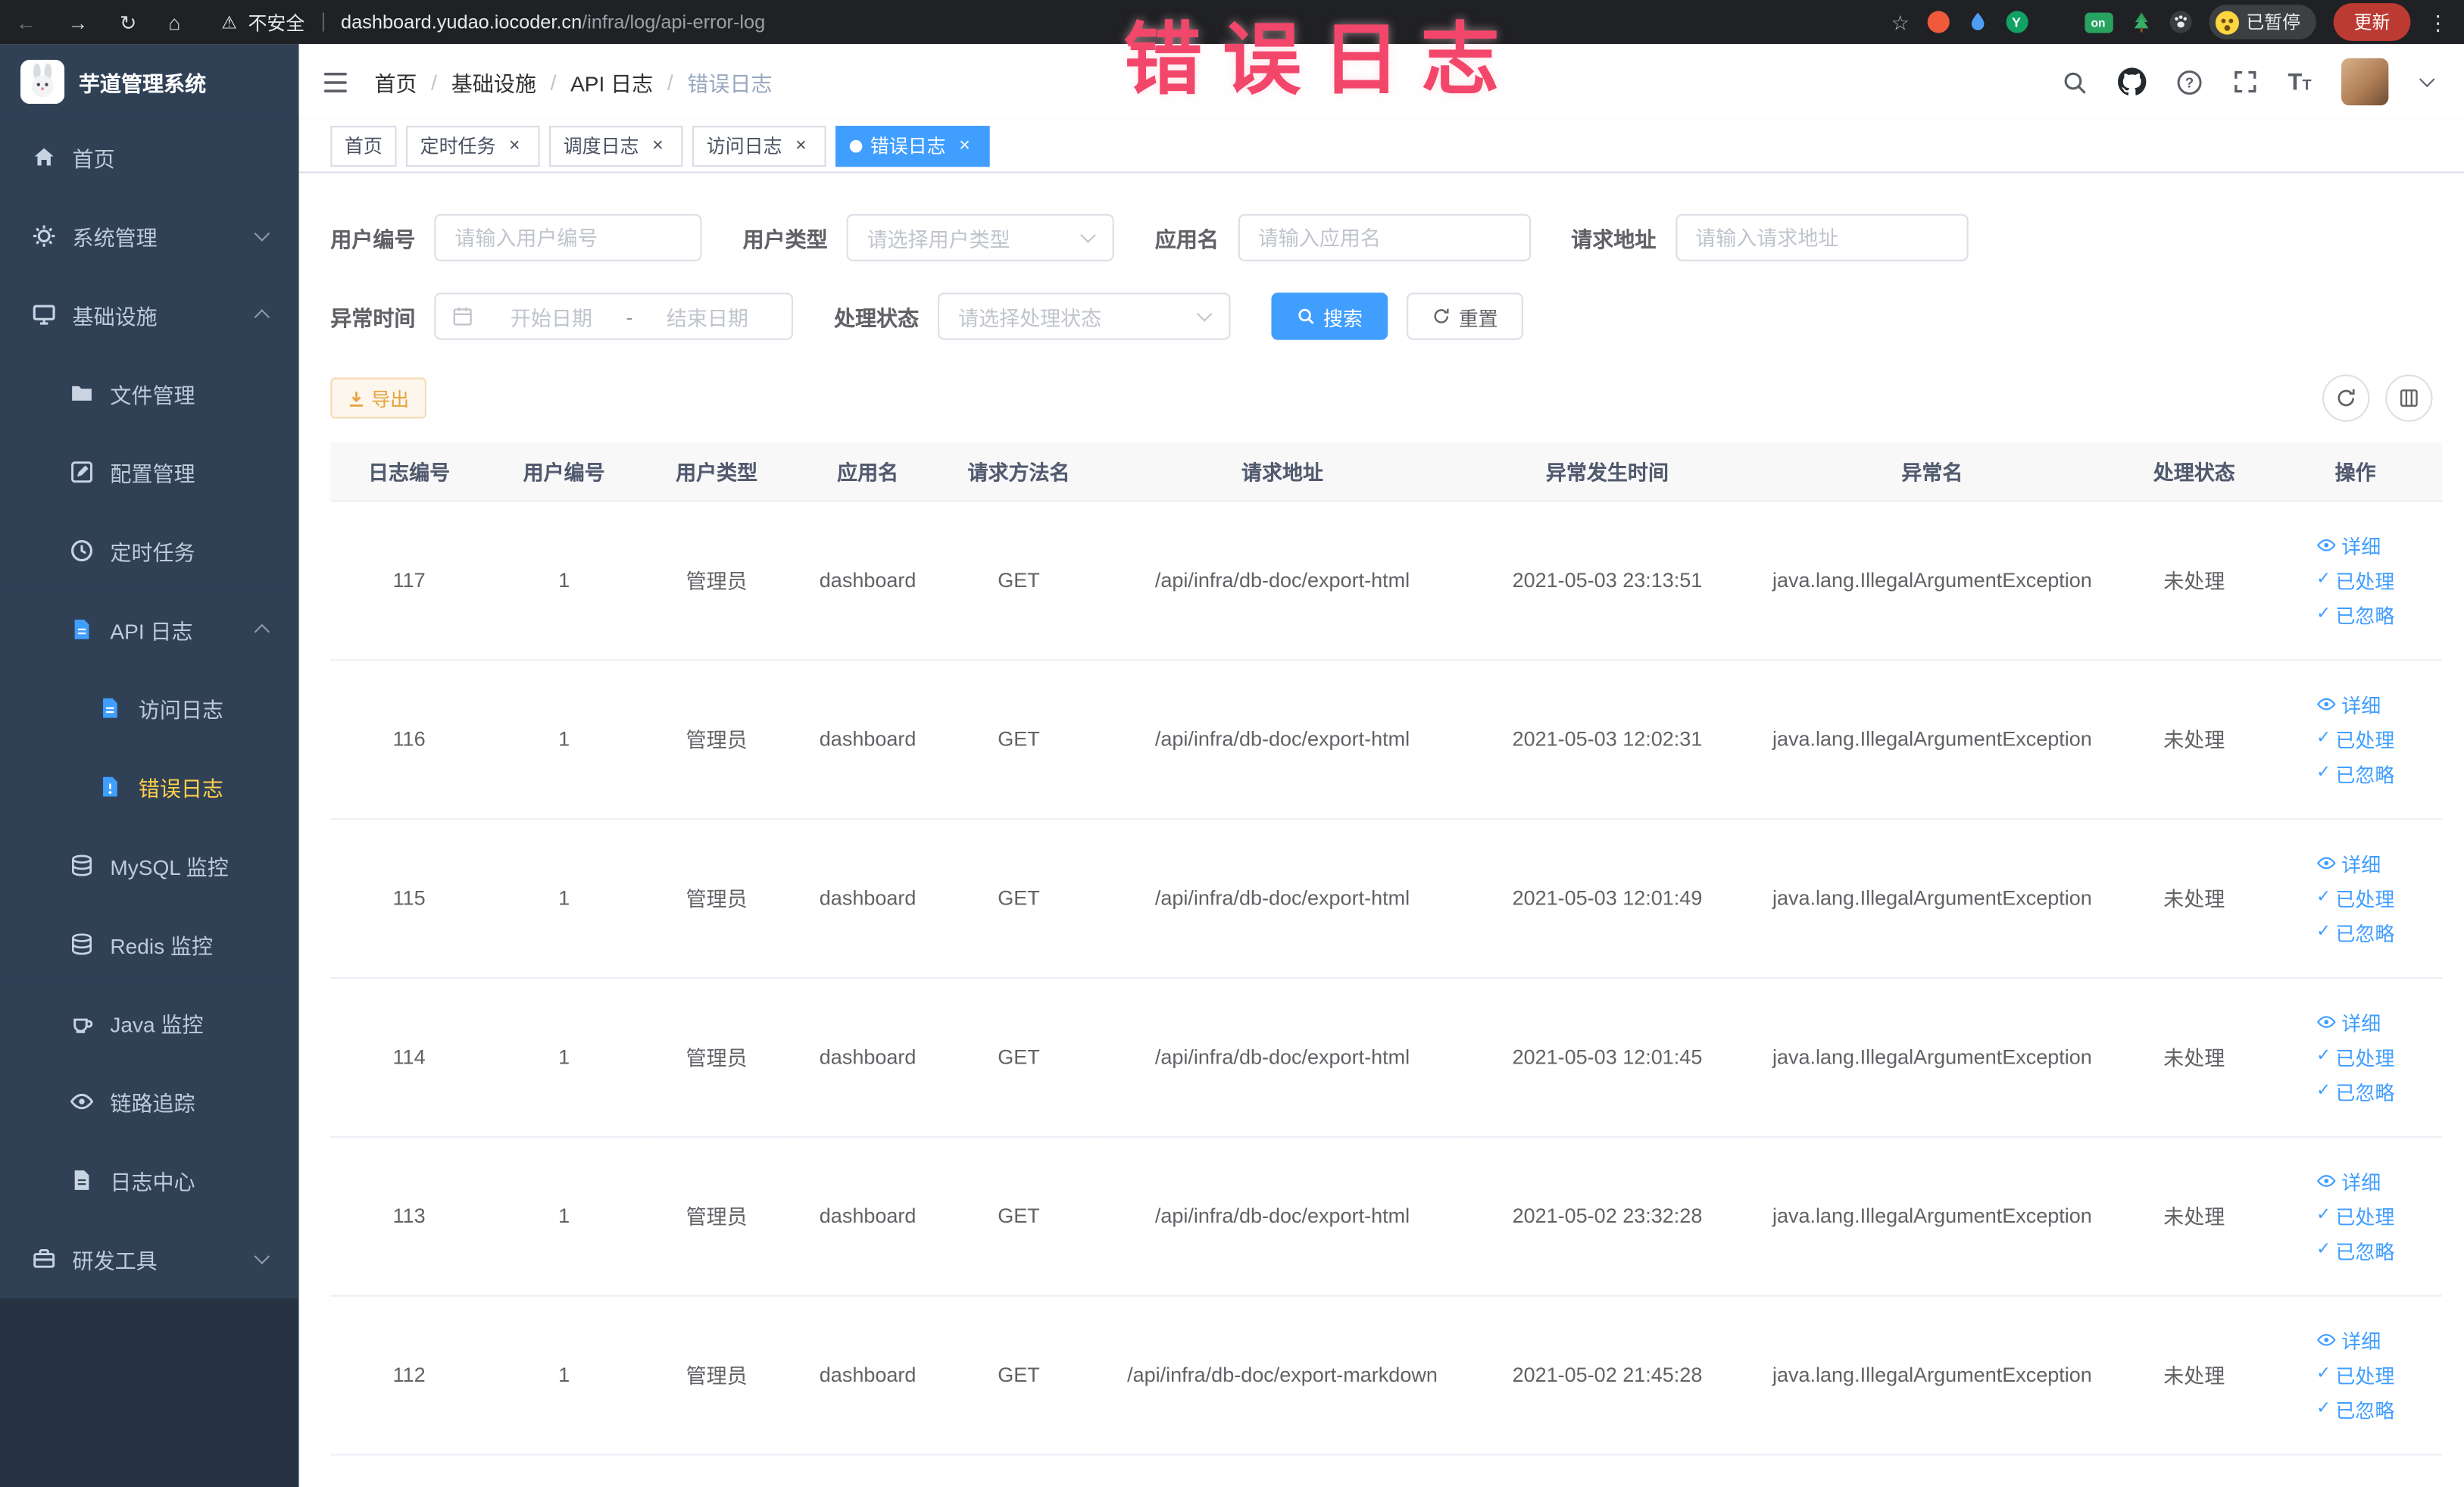 The width and height of the screenshot is (2464, 1487). What do you see at coordinates (1018, 1375) in the screenshot?
I see `cell-method: GET` at bounding box center [1018, 1375].